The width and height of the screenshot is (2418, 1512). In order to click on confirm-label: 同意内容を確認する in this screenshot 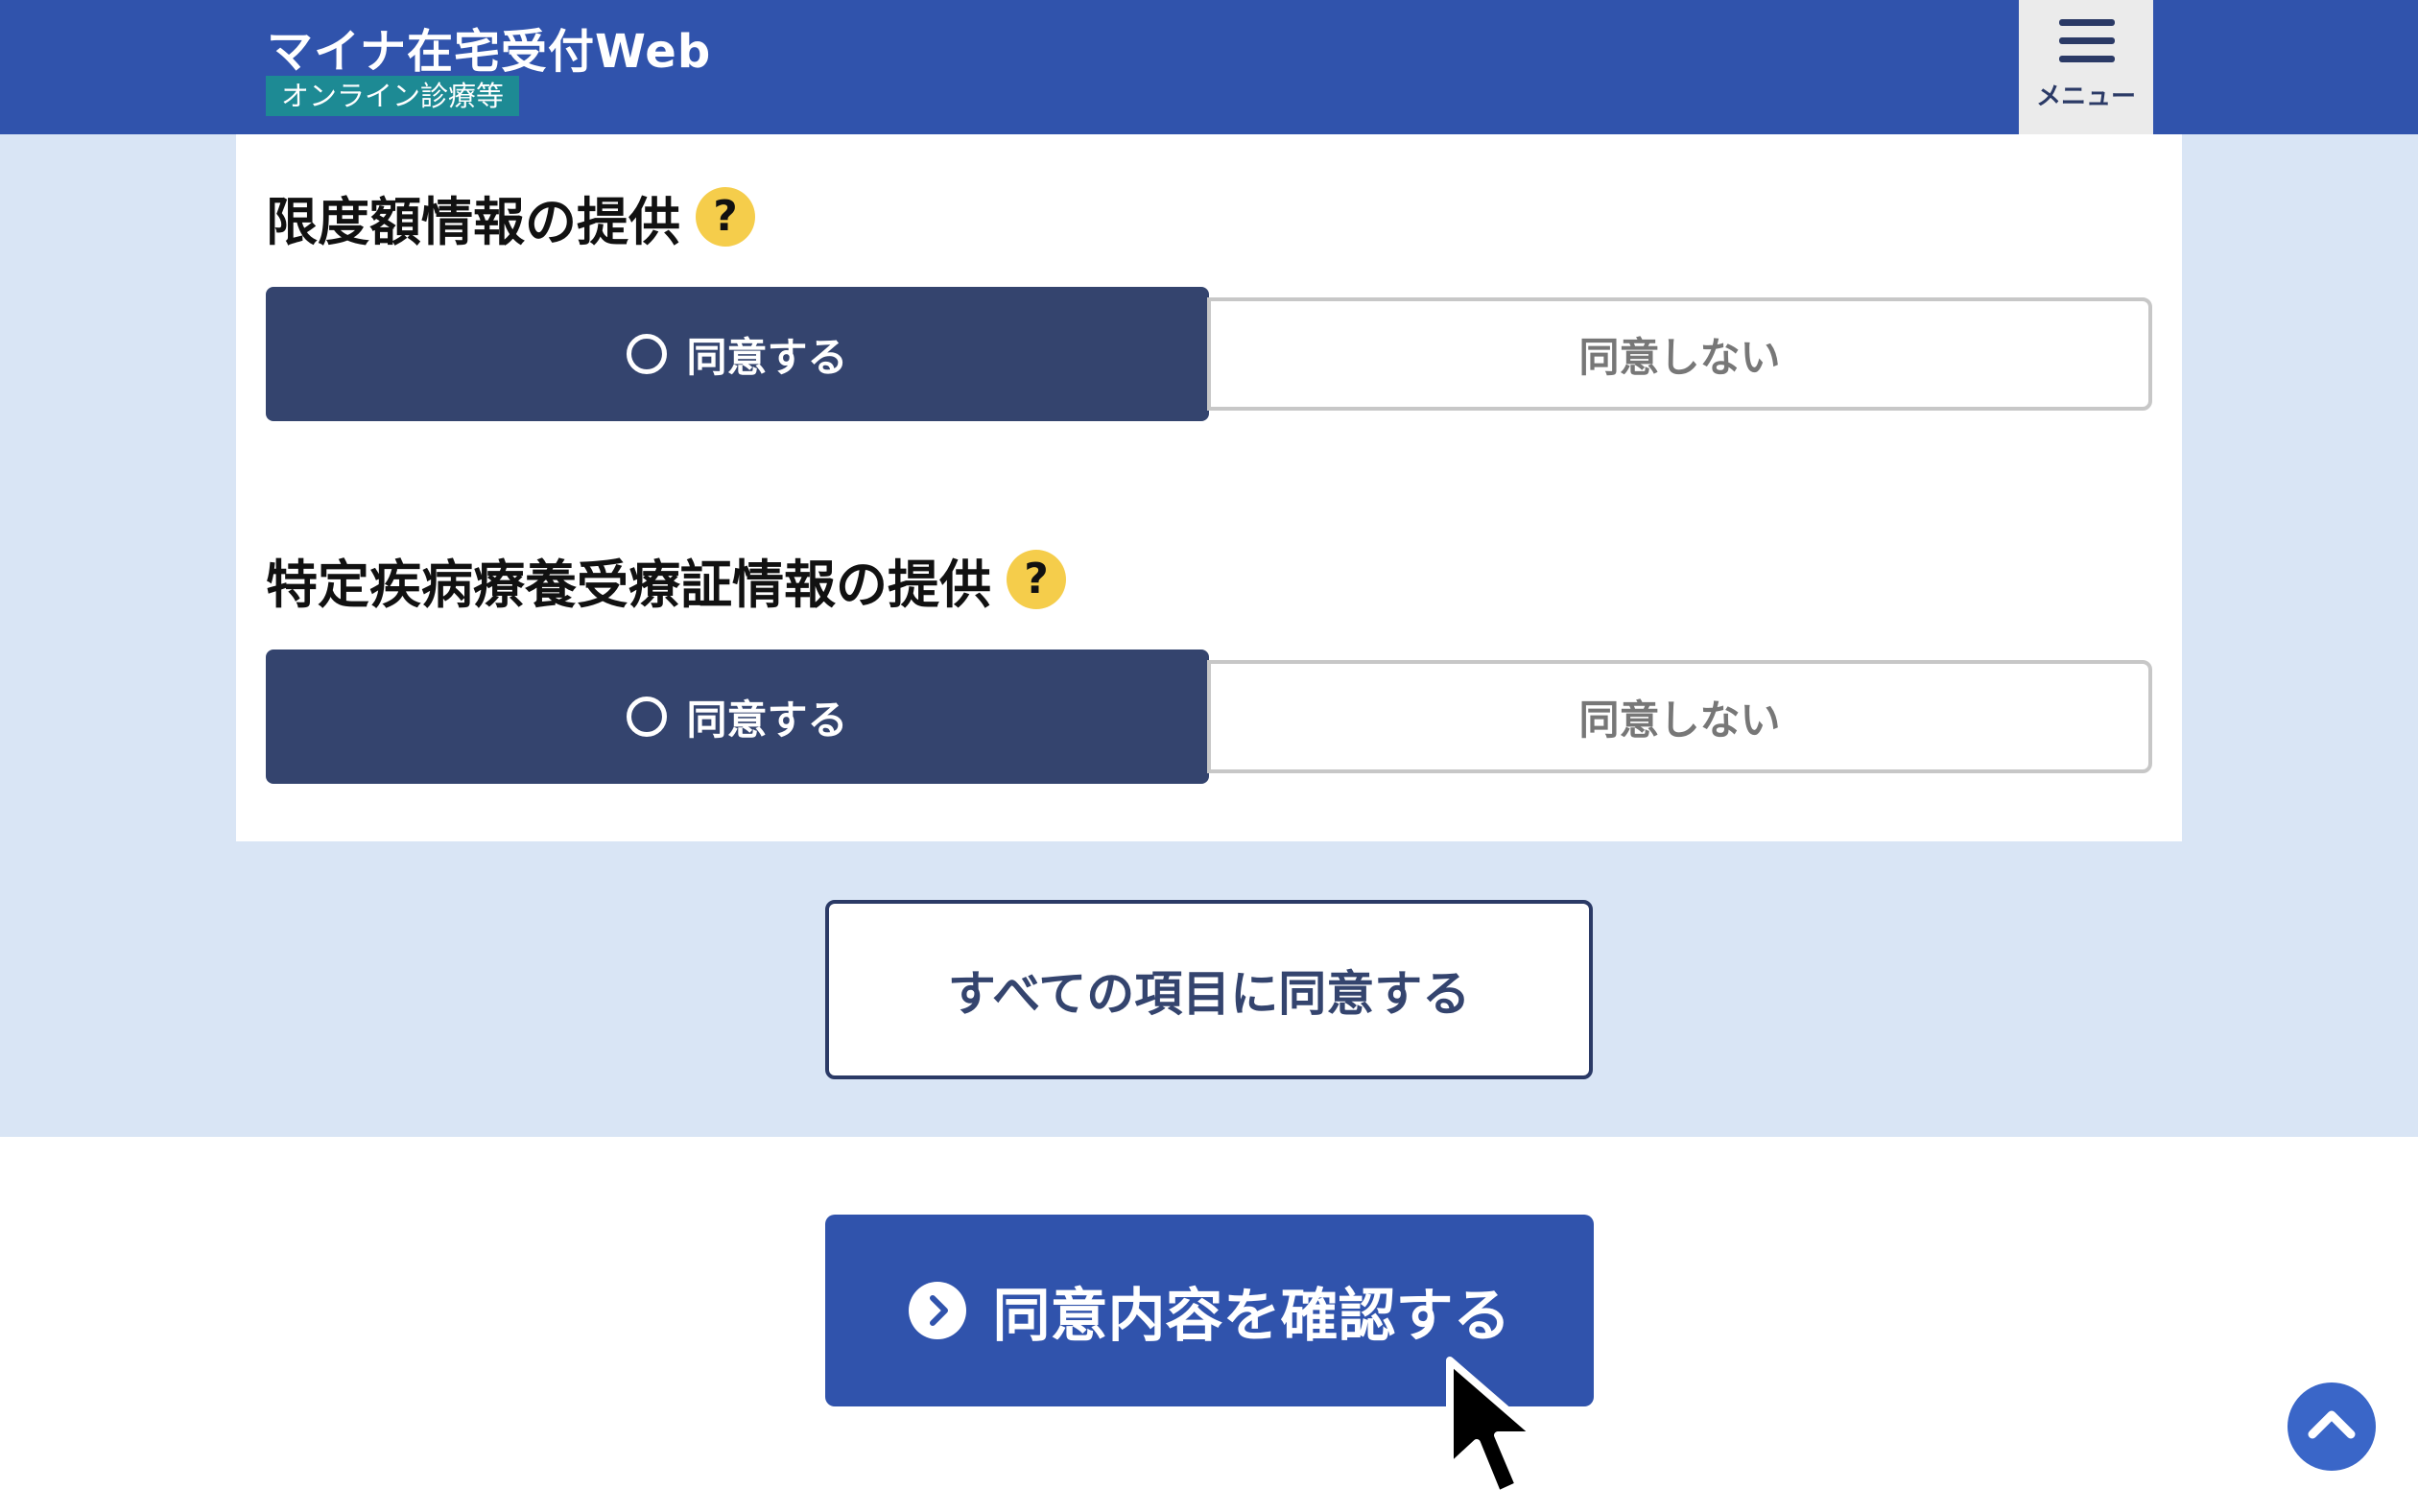, I will do `click(1251, 1316)`.